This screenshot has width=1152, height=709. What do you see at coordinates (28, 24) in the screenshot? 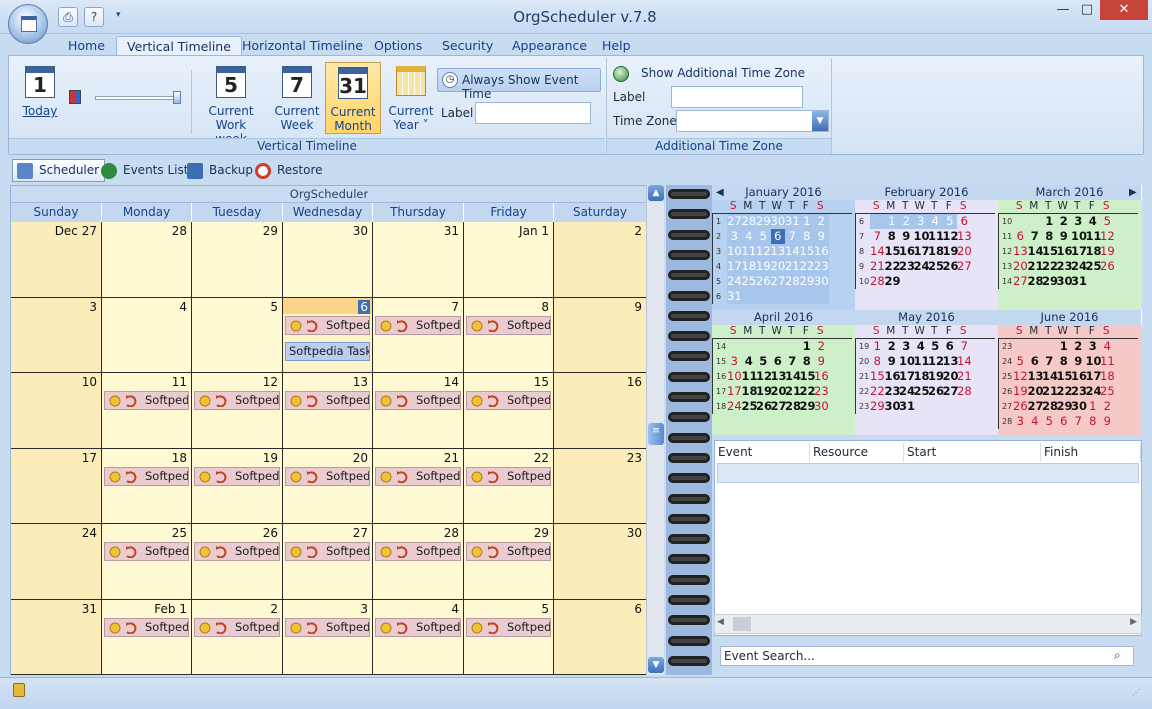
I see `application-menu-button` at bounding box center [28, 24].